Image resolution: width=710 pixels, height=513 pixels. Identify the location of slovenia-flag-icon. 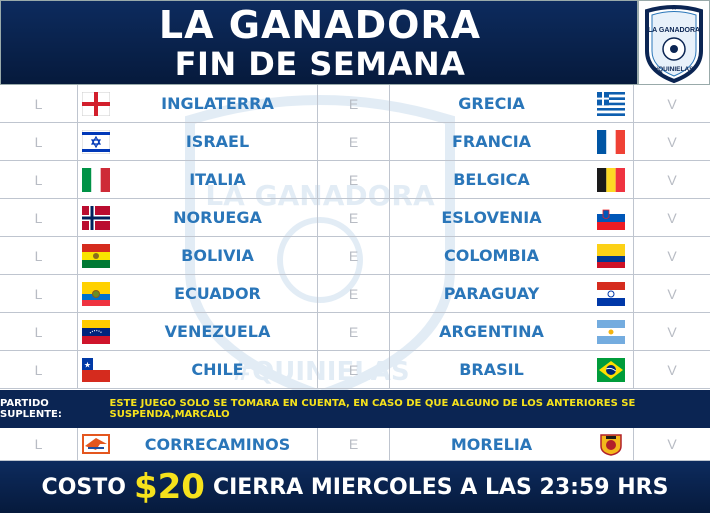
(611, 217).